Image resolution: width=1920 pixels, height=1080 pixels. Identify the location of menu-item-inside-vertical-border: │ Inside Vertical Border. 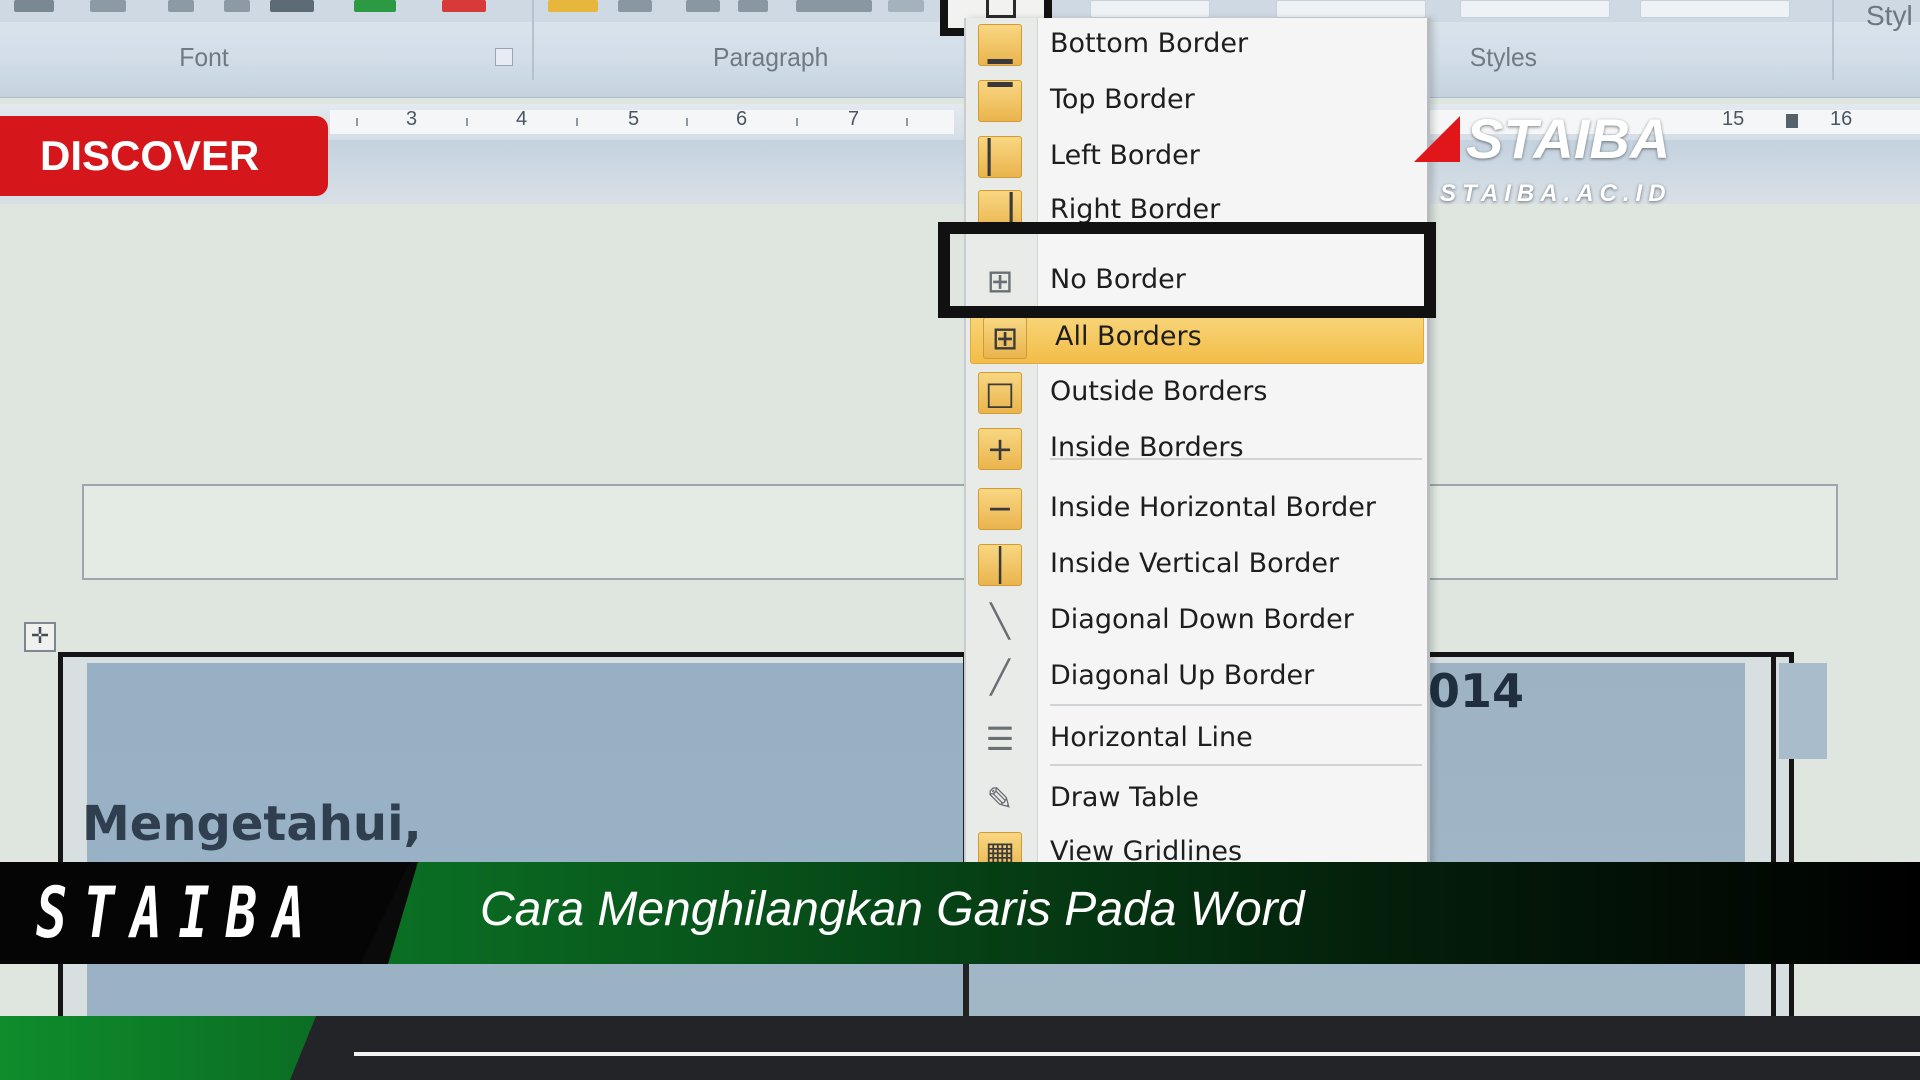
(1196, 565).